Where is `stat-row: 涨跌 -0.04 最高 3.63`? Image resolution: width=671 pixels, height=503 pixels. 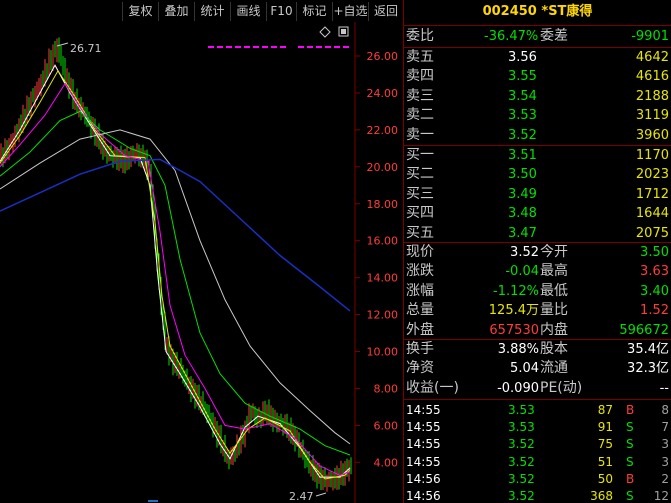 stat-row: 涨跌 -0.04 最高 3.63 is located at coordinates (537, 271).